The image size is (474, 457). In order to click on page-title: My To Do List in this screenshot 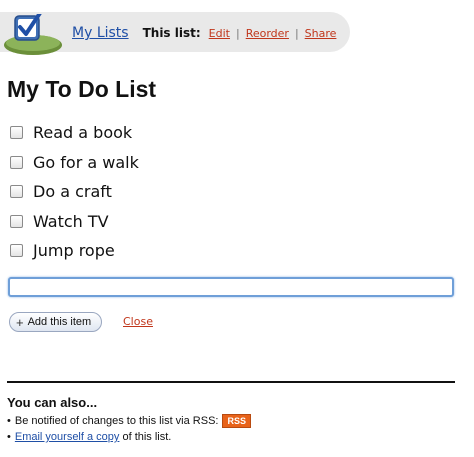, I will do `click(82, 89)`.